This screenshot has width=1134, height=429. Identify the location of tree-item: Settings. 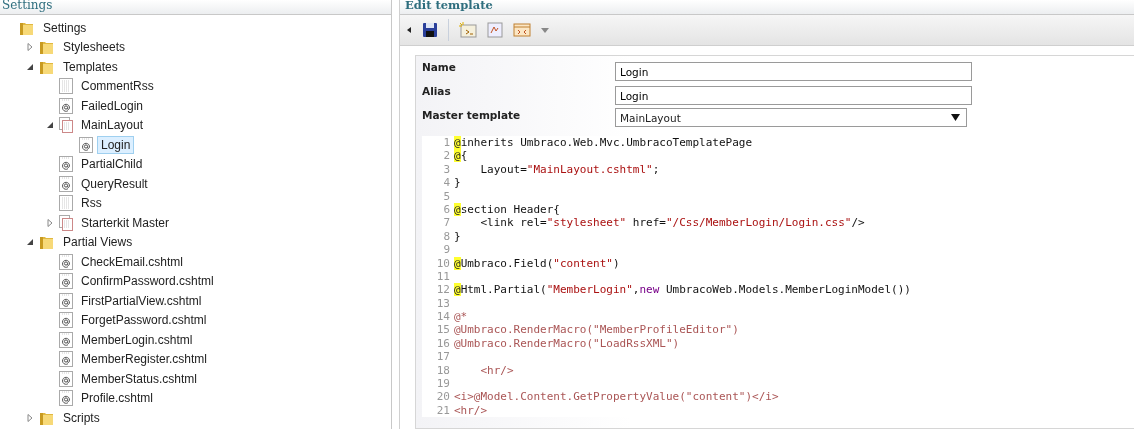
(65, 27).